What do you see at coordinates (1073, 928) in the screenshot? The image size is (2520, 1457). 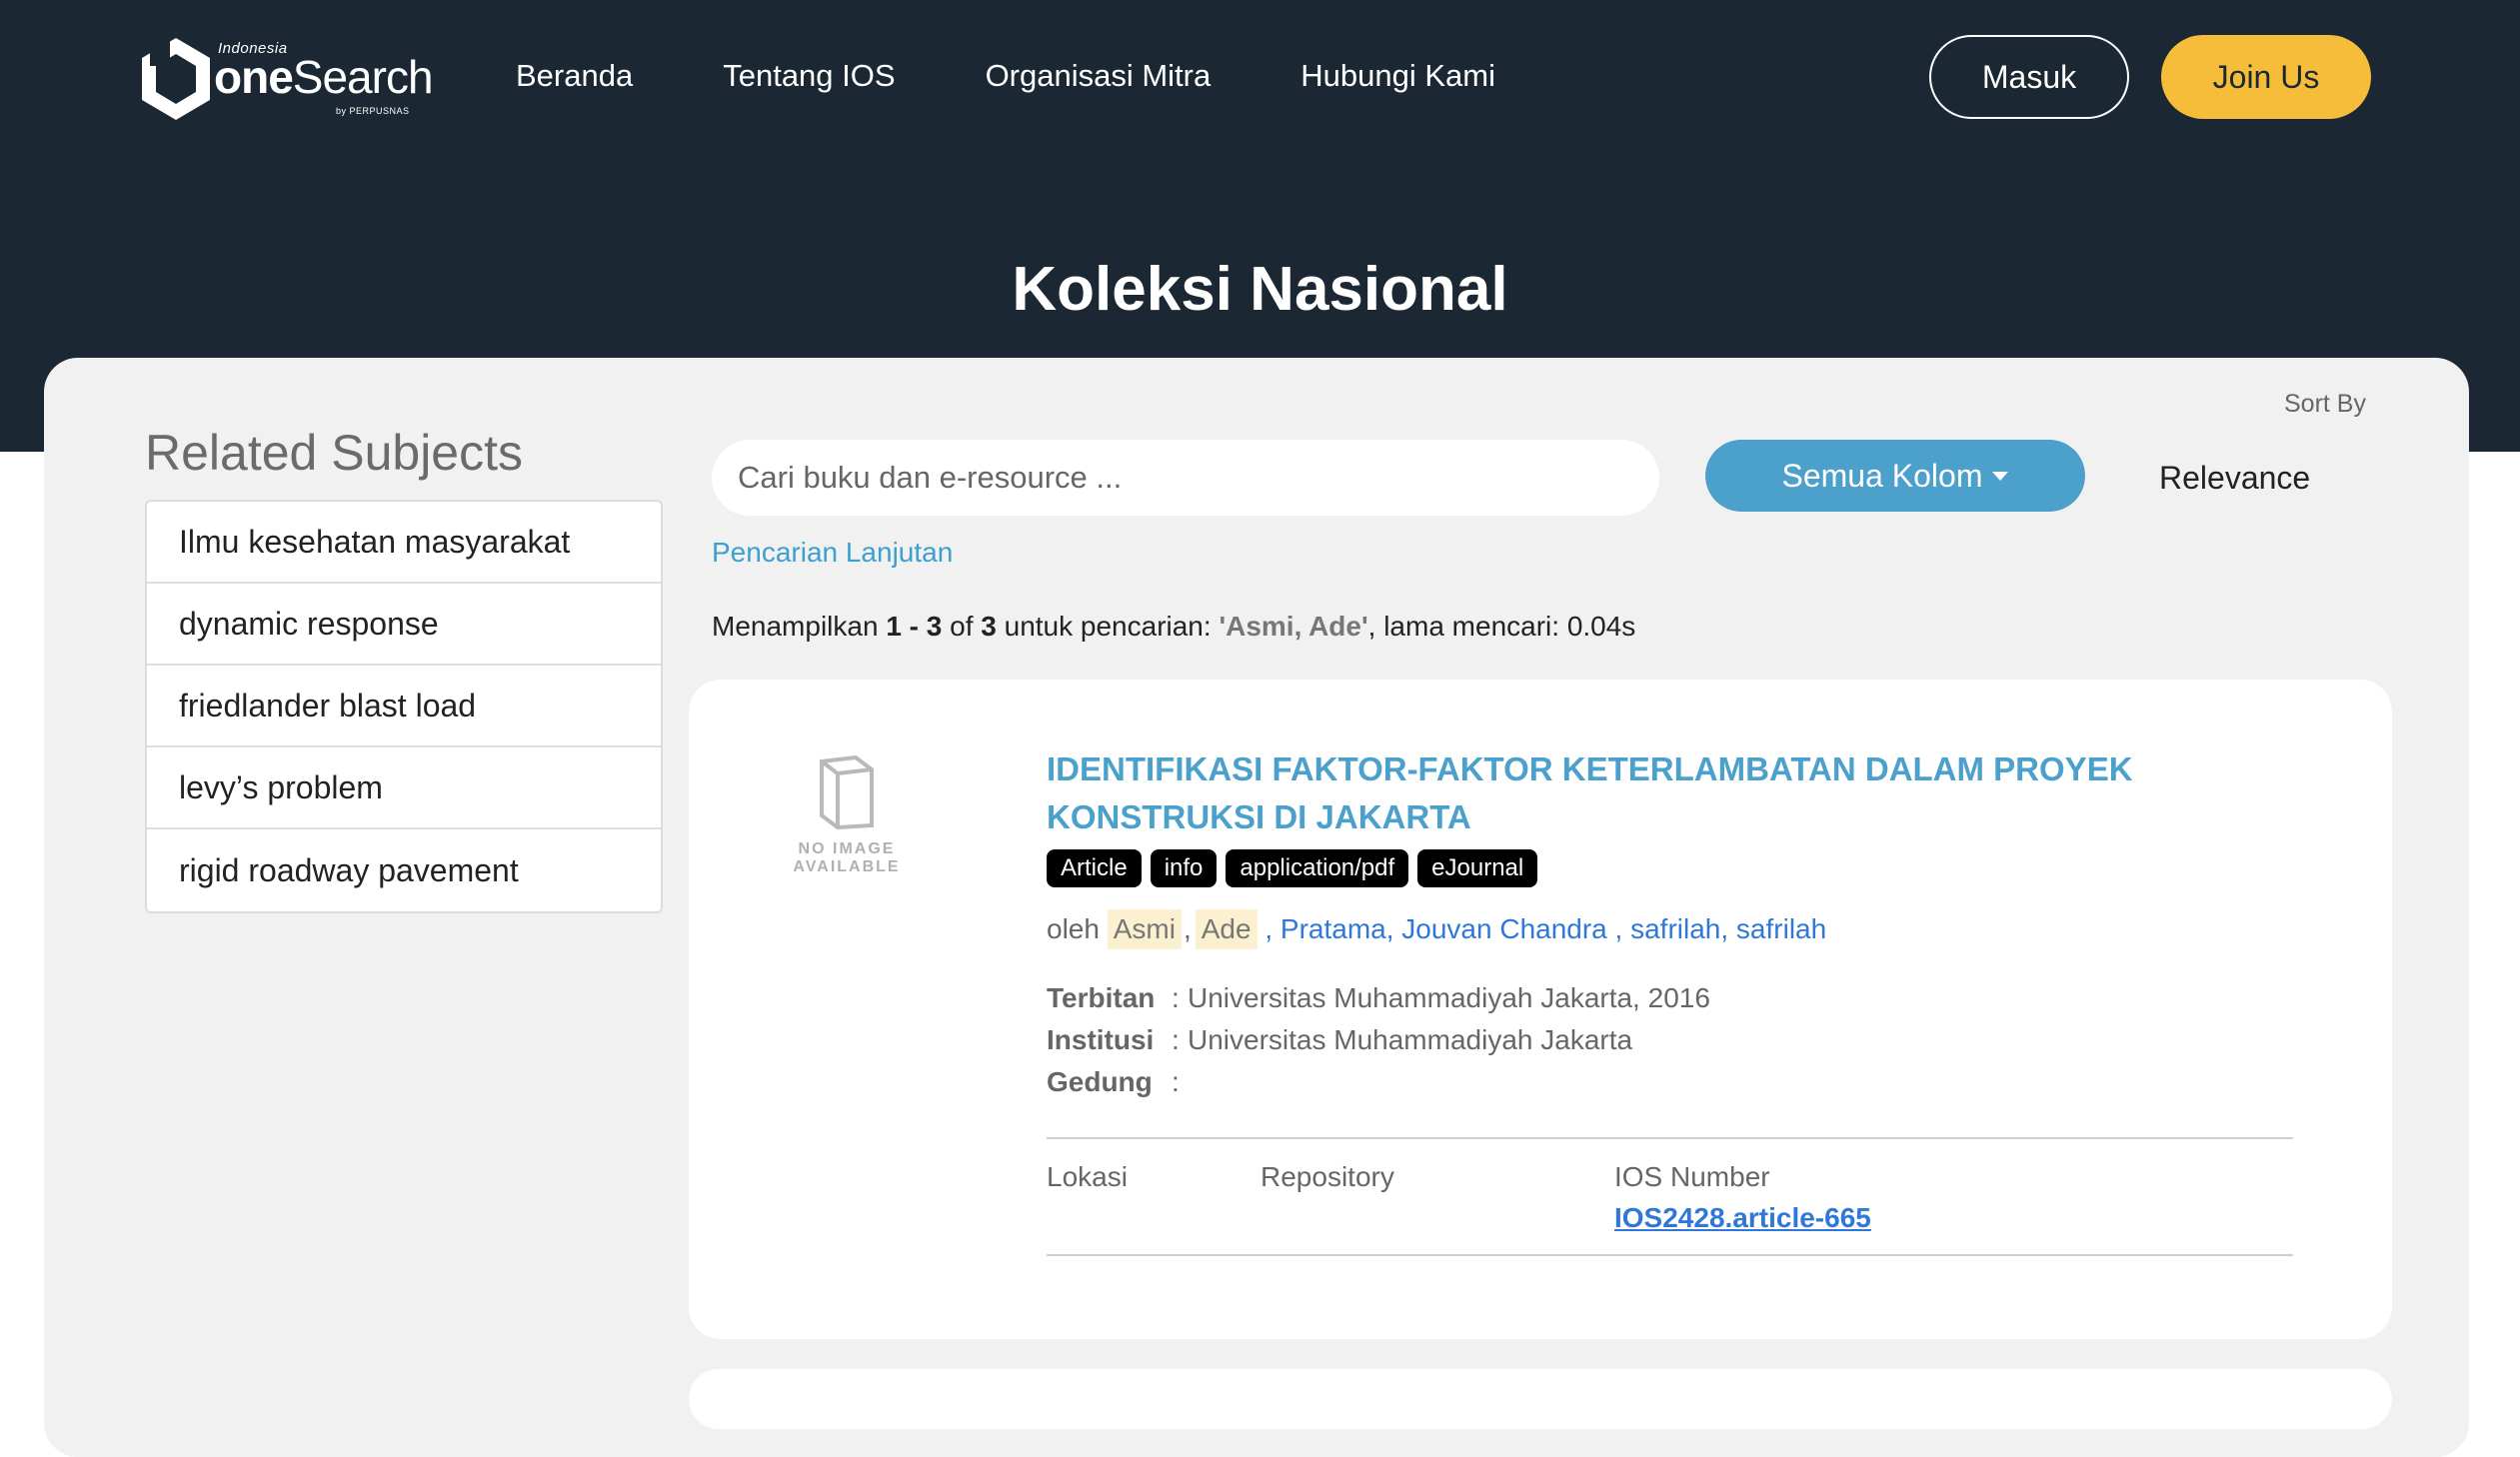 I see `authors-by-label: oleh` at bounding box center [1073, 928].